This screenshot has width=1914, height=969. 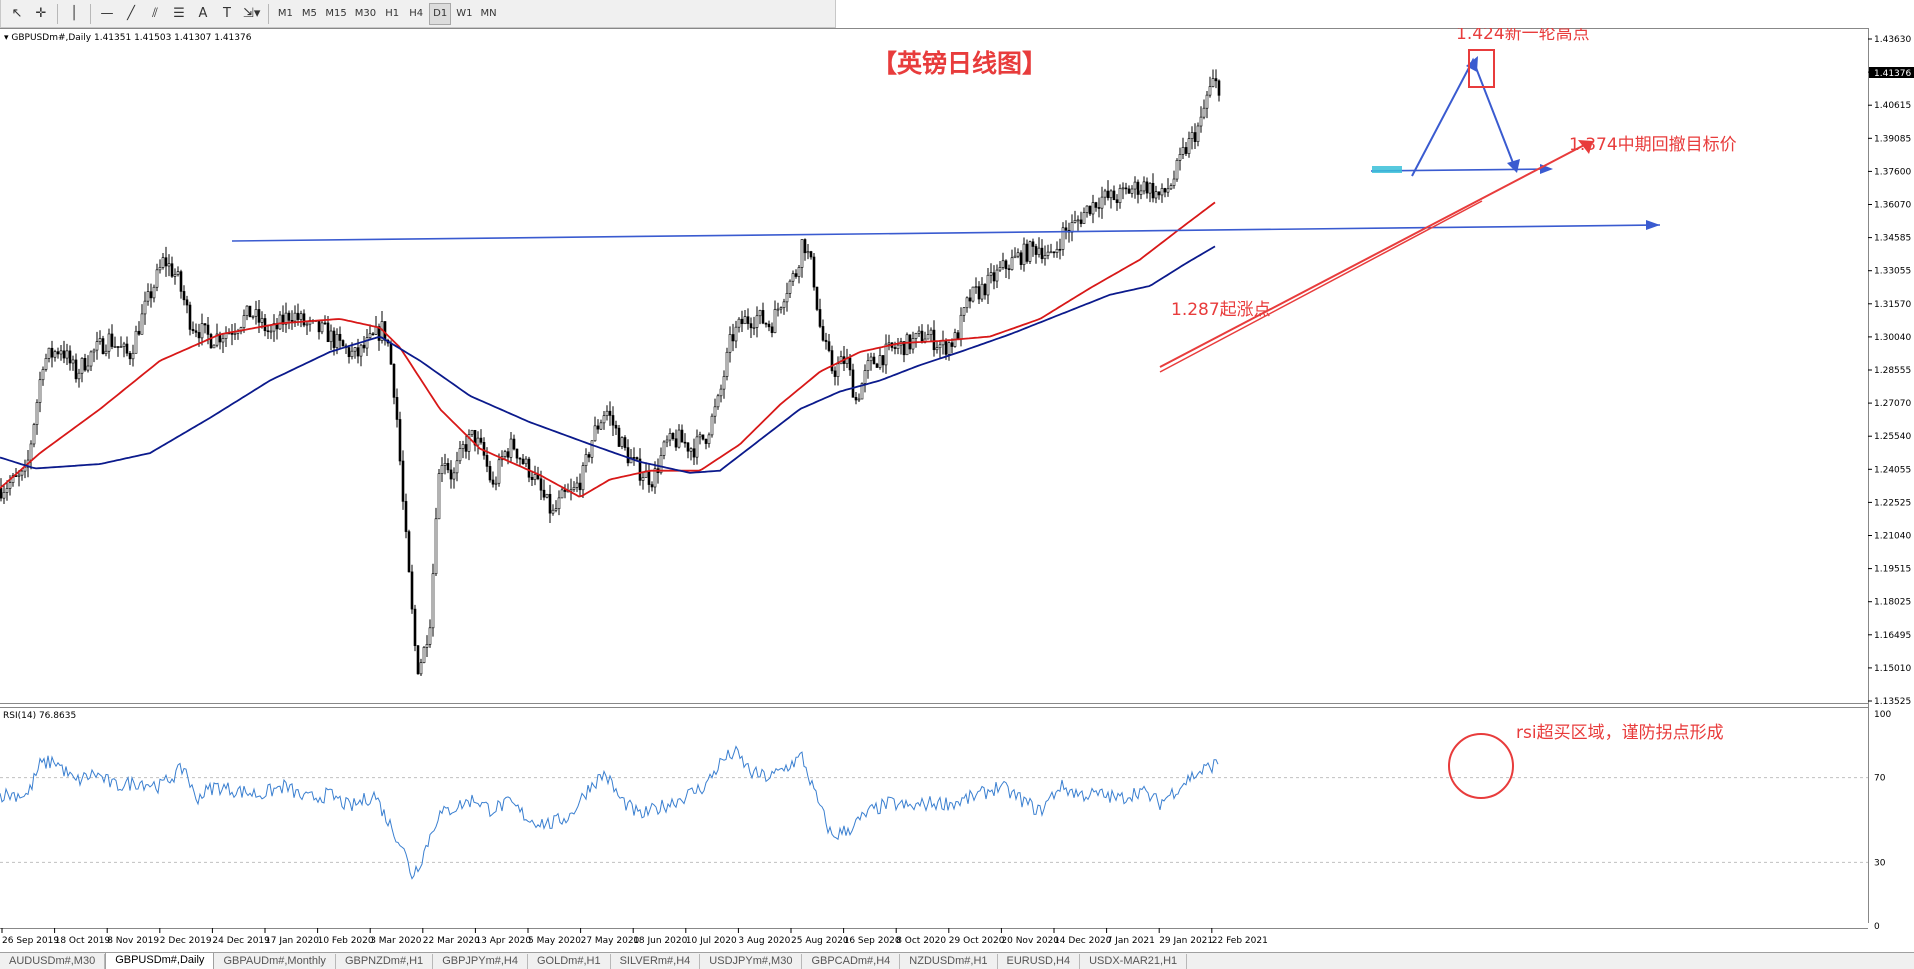 What do you see at coordinates (1620, 733) in the screenshot?
I see `rsi-overbought-annotation: rsi超买区域，谨防拐点形成` at bounding box center [1620, 733].